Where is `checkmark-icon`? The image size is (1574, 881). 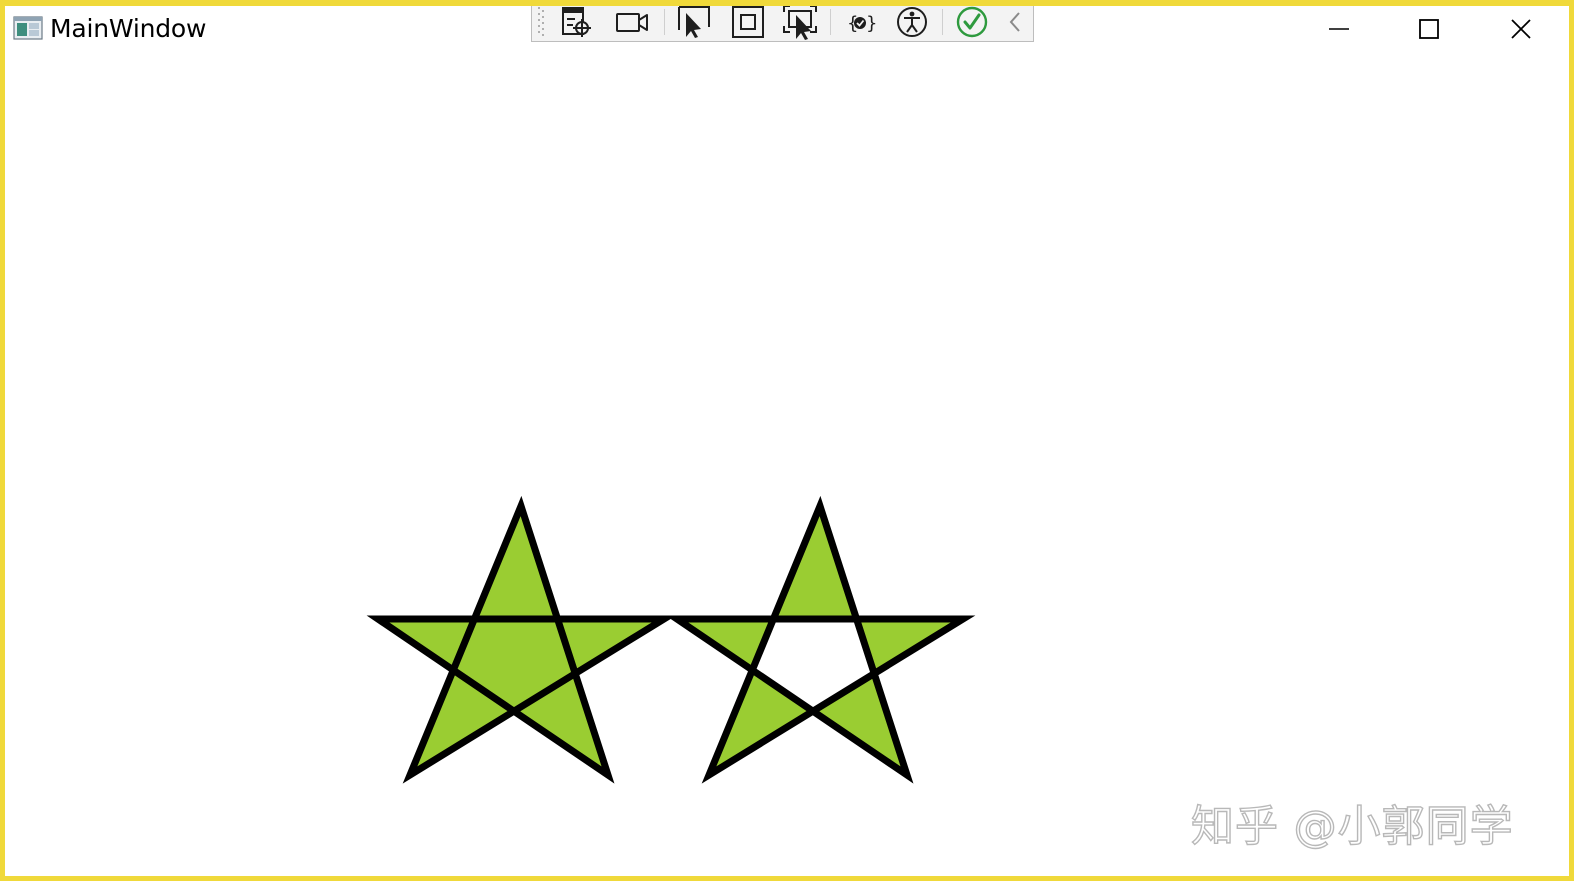 checkmark-icon is located at coordinates (972, 22).